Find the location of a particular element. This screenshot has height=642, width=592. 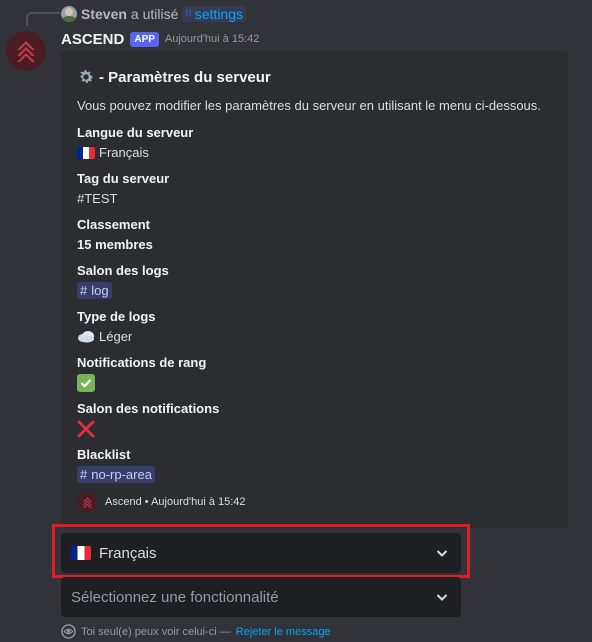

field-name: Tag du serveur is located at coordinates (123, 178).